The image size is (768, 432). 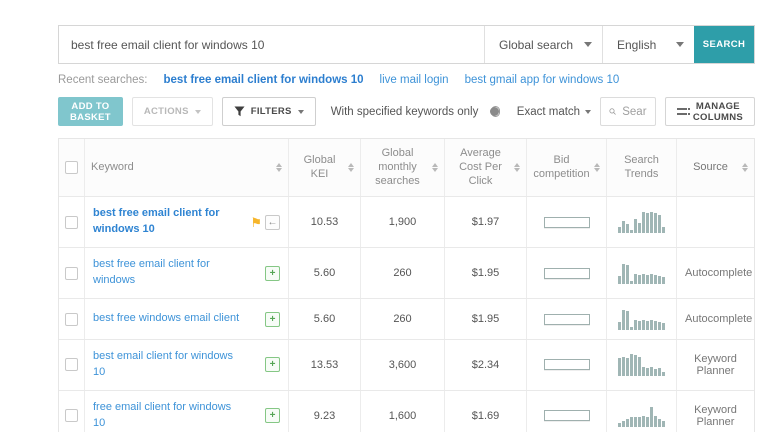 What do you see at coordinates (724, 44) in the screenshot?
I see `search-button: SEARCH` at bounding box center [724, 44].